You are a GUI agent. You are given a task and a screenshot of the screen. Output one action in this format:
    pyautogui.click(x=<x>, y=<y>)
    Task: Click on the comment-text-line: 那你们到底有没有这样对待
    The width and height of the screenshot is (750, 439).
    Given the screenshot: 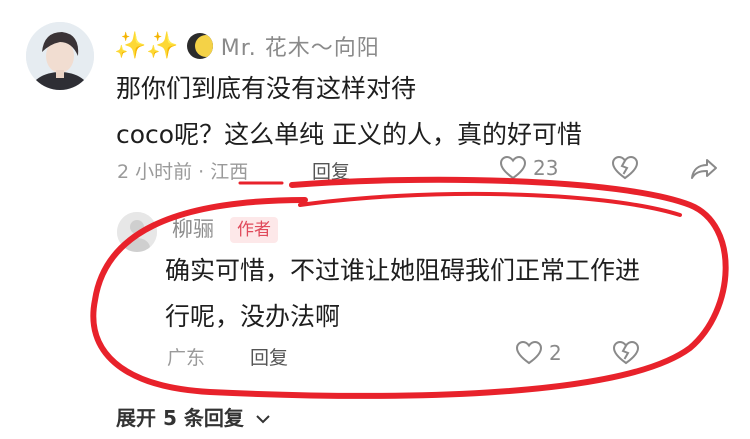 What is the action you would take?
    pyautogui.click(x=266, y=88)
    